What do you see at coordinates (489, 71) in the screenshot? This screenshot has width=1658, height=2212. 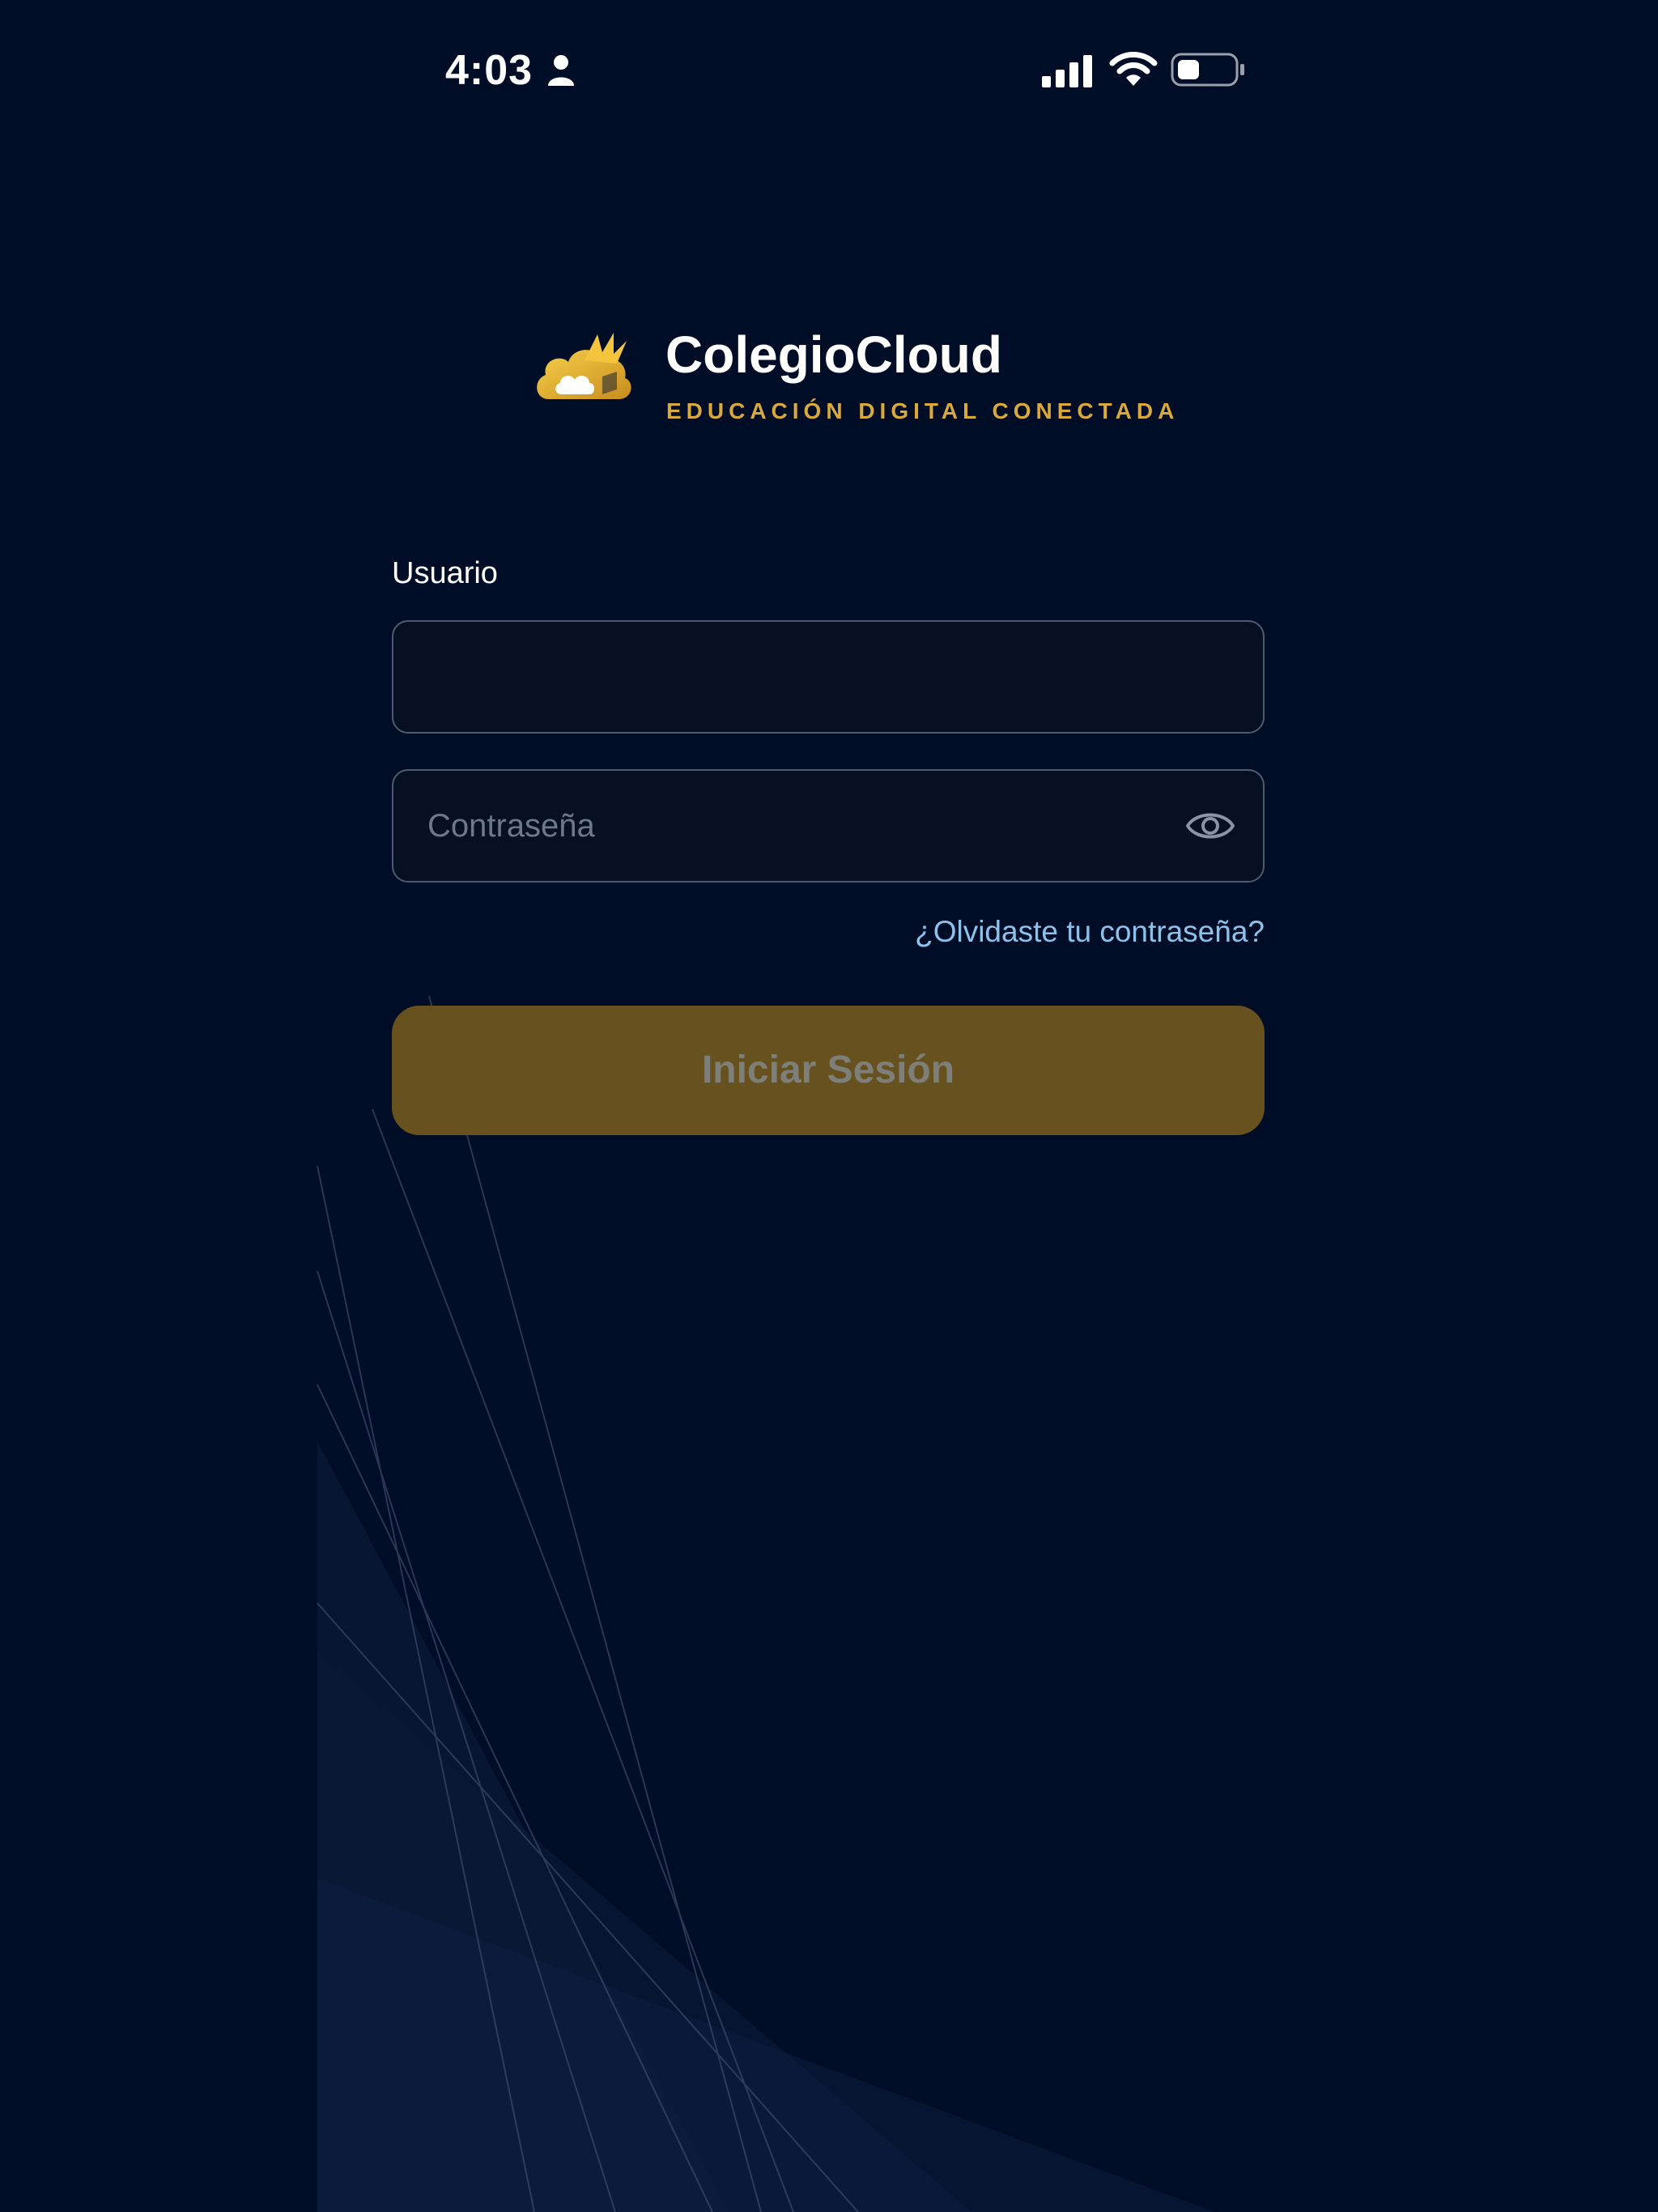 I see `status-time: 4:03` at bounding box center [489, 71].